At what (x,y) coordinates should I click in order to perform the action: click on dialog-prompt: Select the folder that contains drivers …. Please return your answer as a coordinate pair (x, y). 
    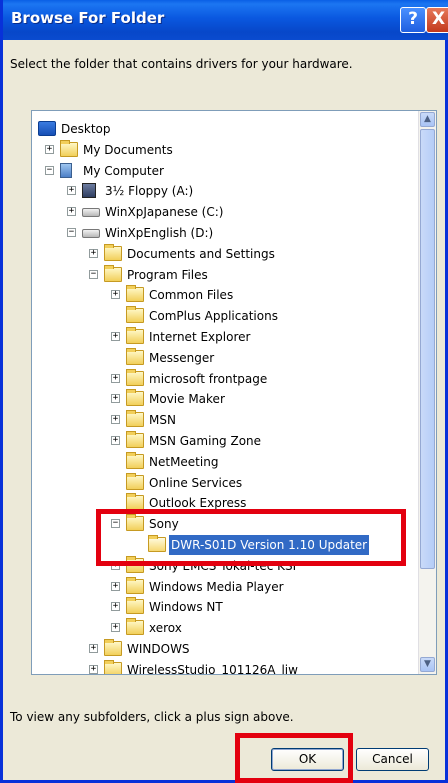
    Looking at the image, I should click on (181, 64).